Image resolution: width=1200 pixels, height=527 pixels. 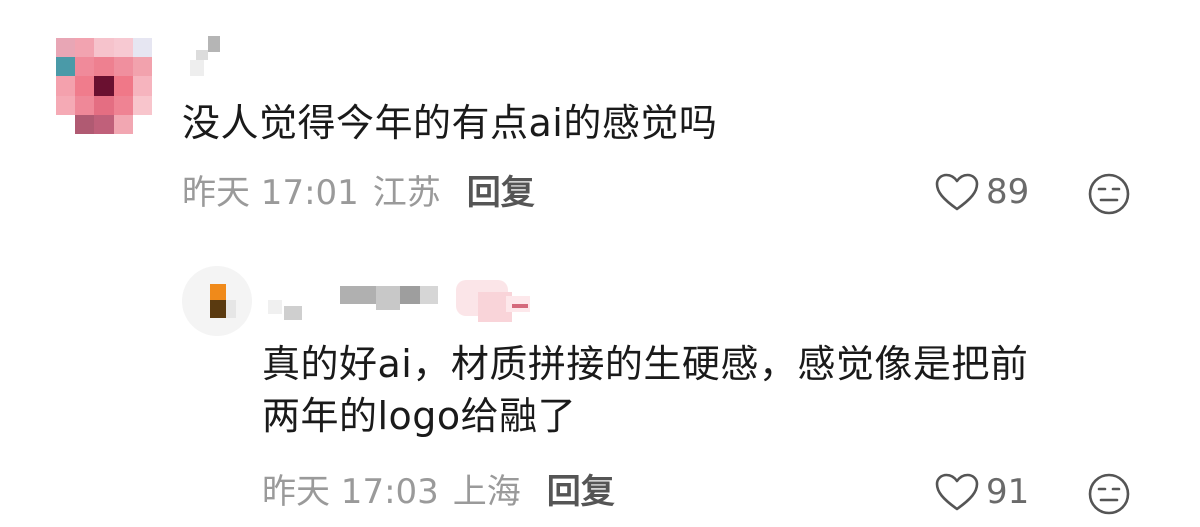 I want to click on reply-button: 回复, so click(x=501, y=193).